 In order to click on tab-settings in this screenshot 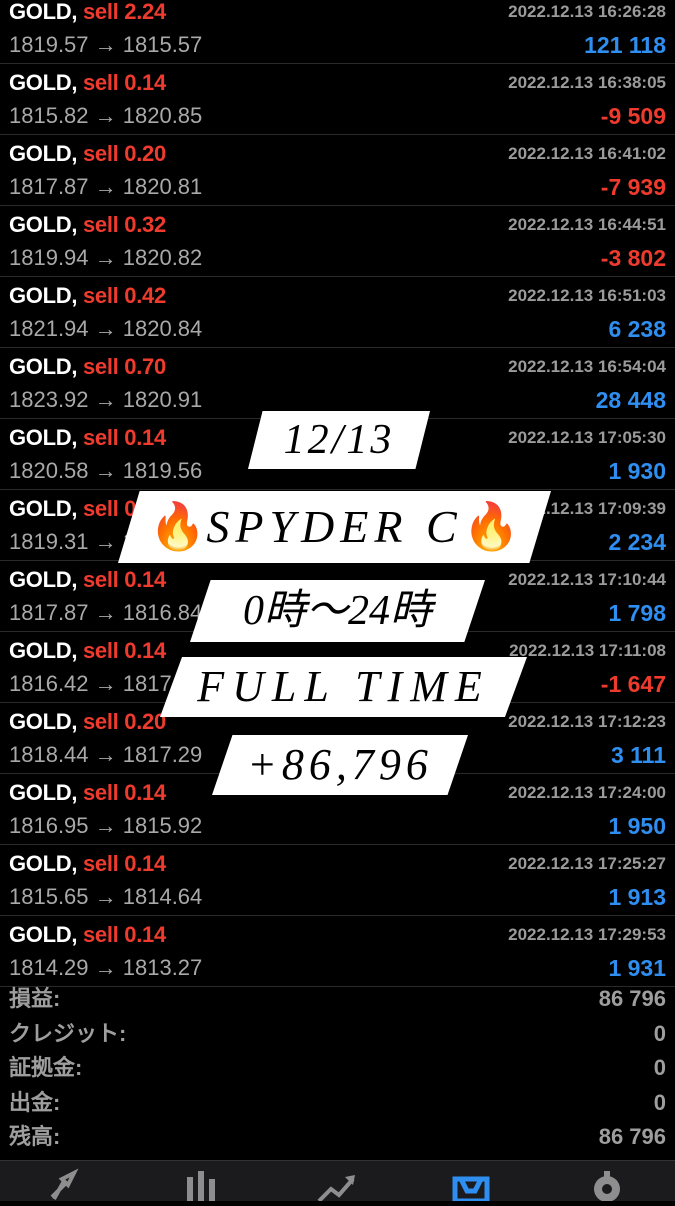, I will do `click(607, 1184)`.